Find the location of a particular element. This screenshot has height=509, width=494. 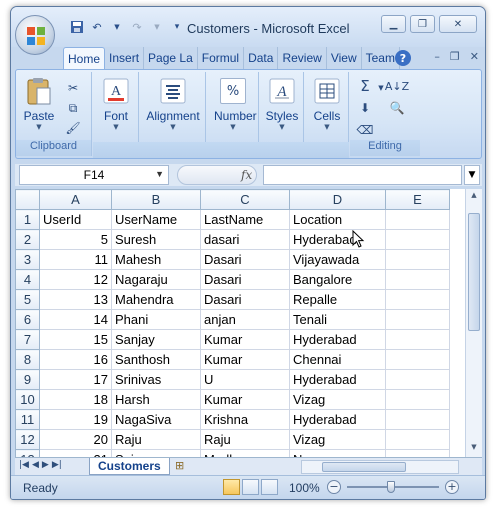

cell: 15 is located at coordinates (75, 339).